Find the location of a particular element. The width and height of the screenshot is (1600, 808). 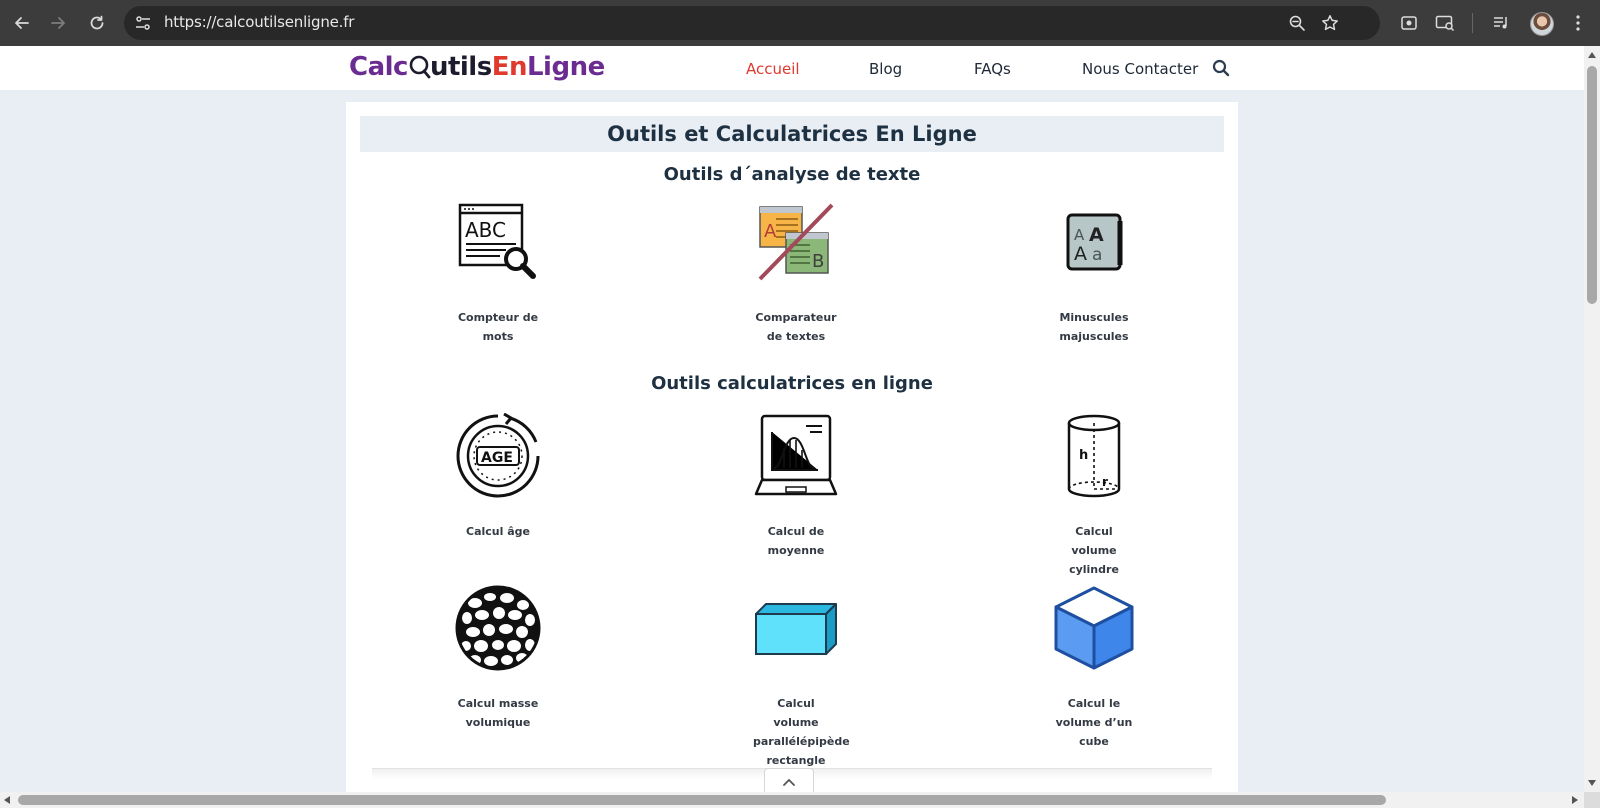

svg-text: r is located at coordinates (1105, 482).